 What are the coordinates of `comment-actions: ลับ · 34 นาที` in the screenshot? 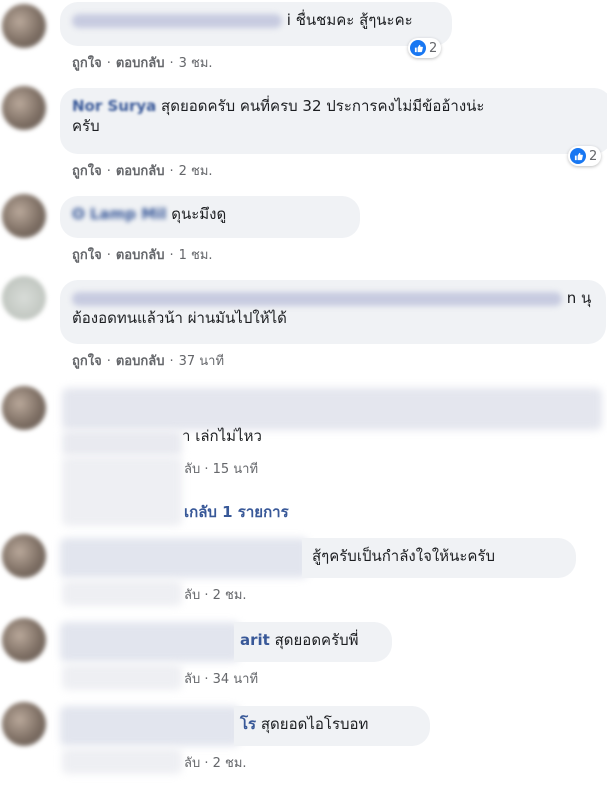 It's located at (221, 678).